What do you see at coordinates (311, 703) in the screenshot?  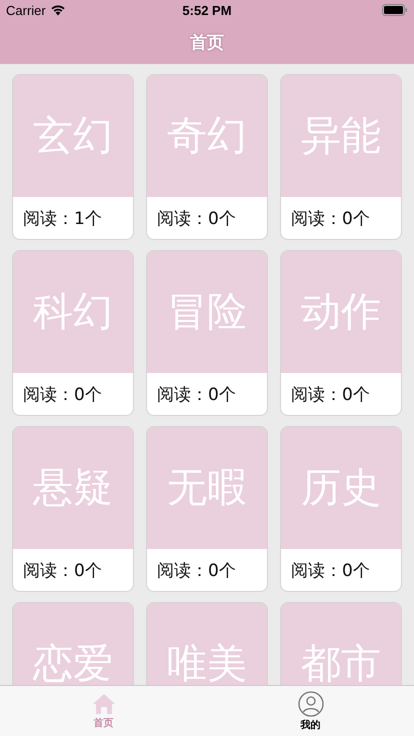 I see `profile-icon` at bounding box center [311, 703].